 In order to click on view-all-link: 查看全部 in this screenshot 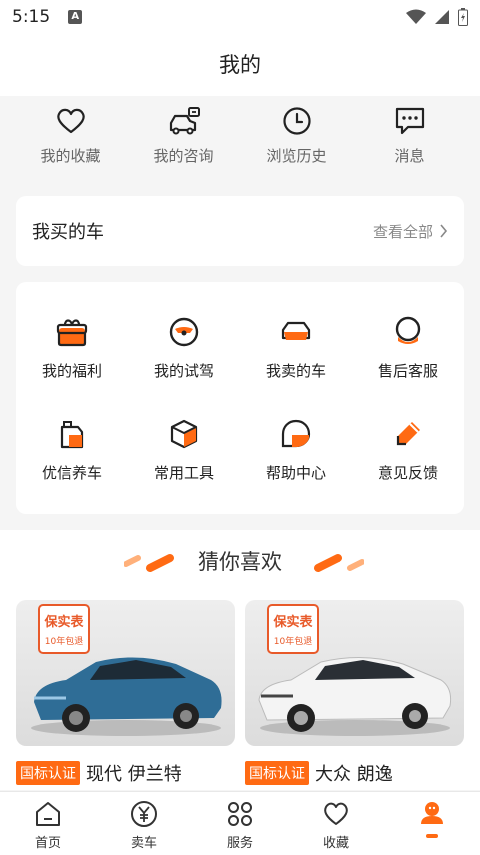, I will do `click(410, 231)`.